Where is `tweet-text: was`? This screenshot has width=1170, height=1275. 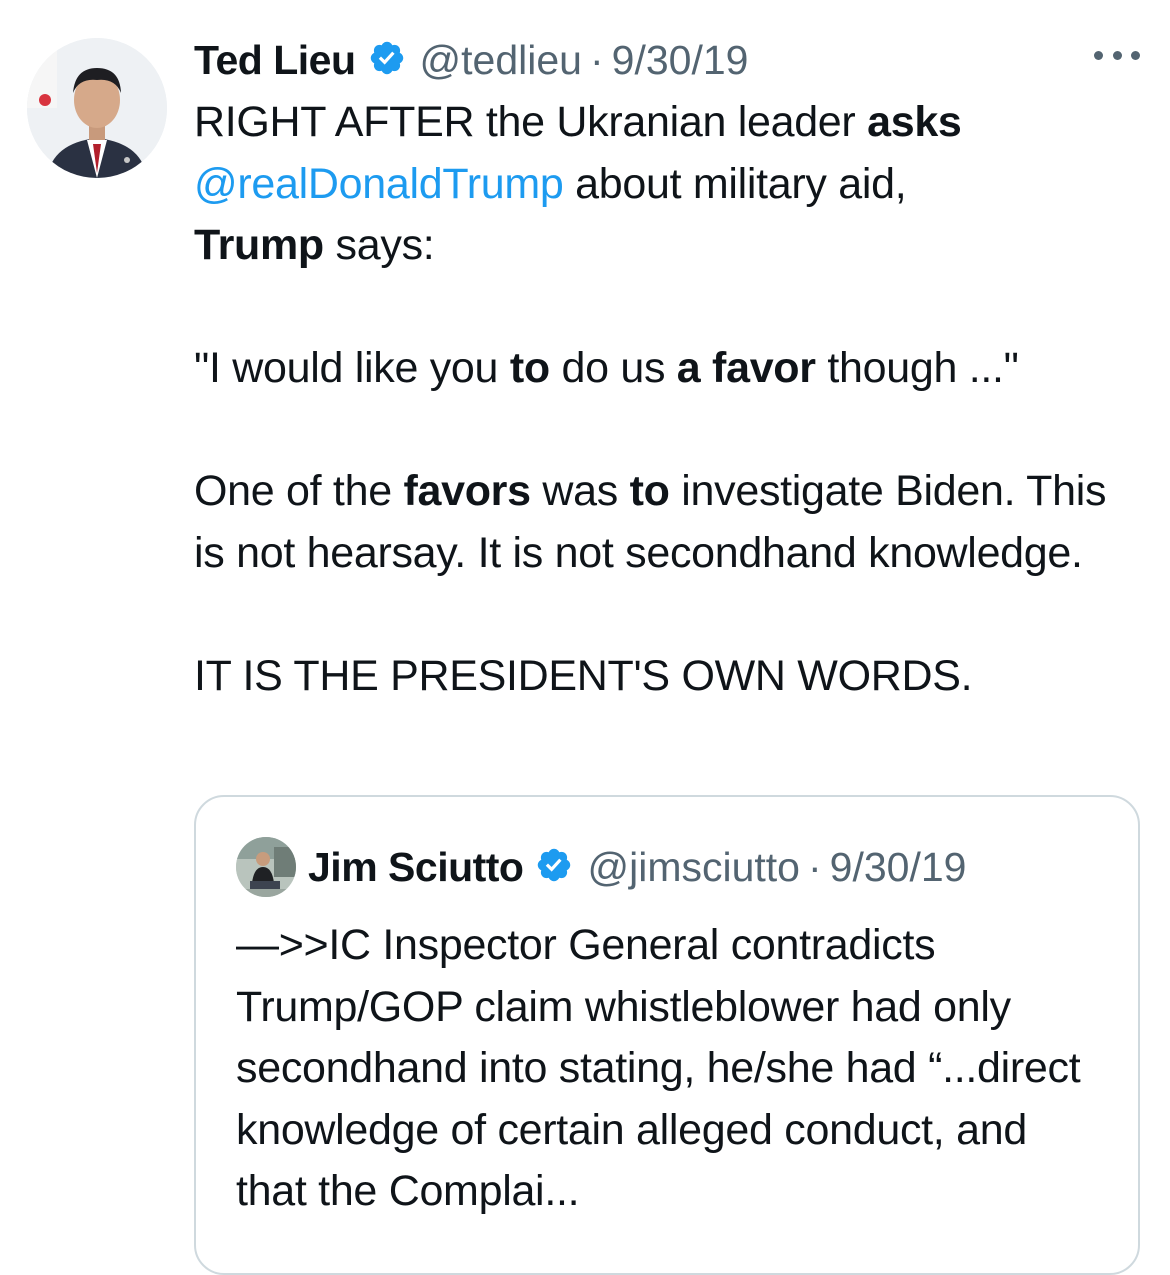
tweet-text: was is located at coordinates (580, 491).